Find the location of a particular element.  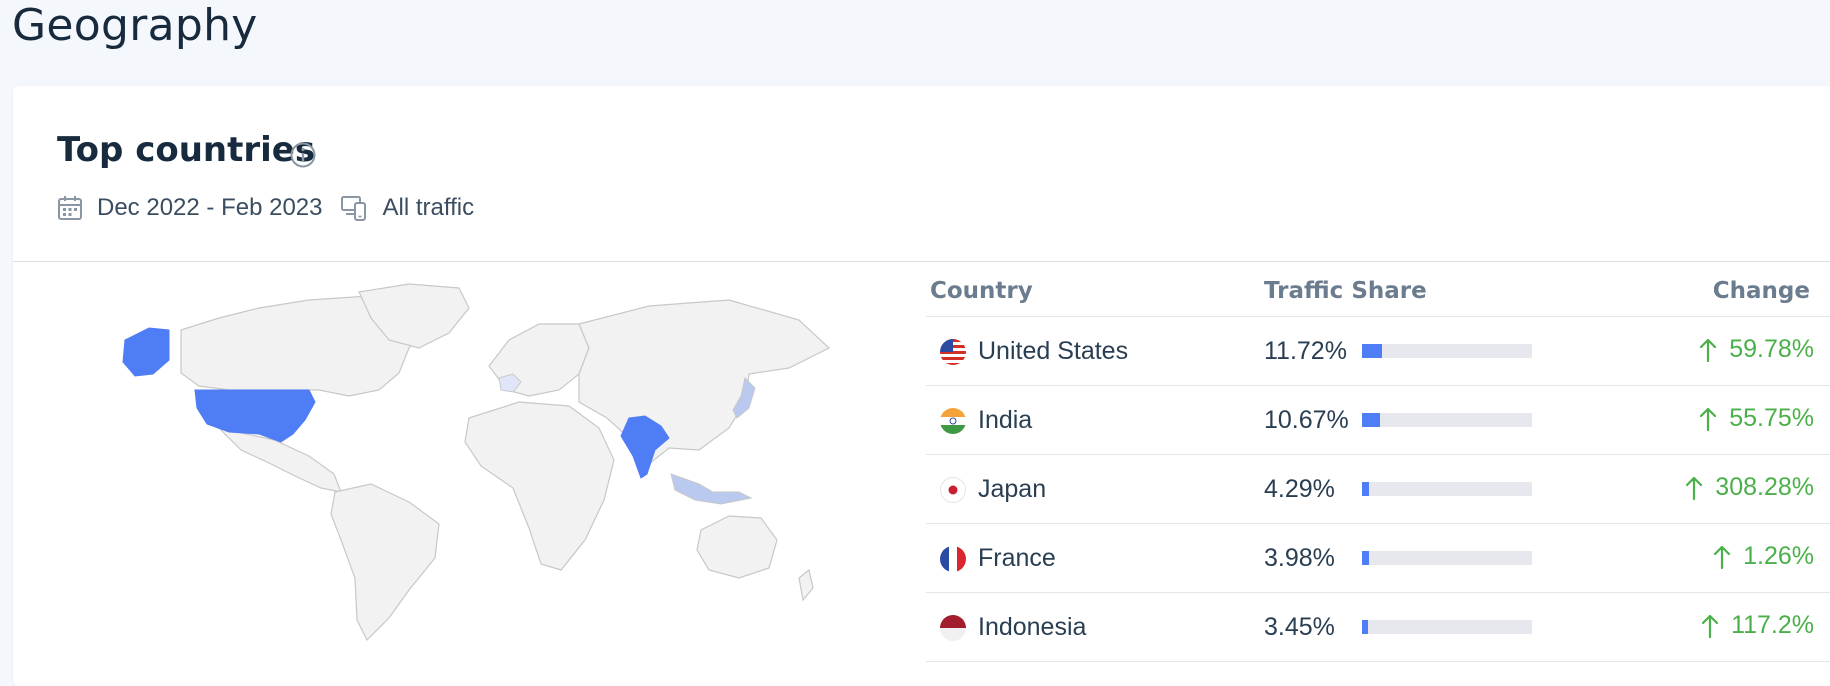

country-name: France is located at coordinates (1017, 558).